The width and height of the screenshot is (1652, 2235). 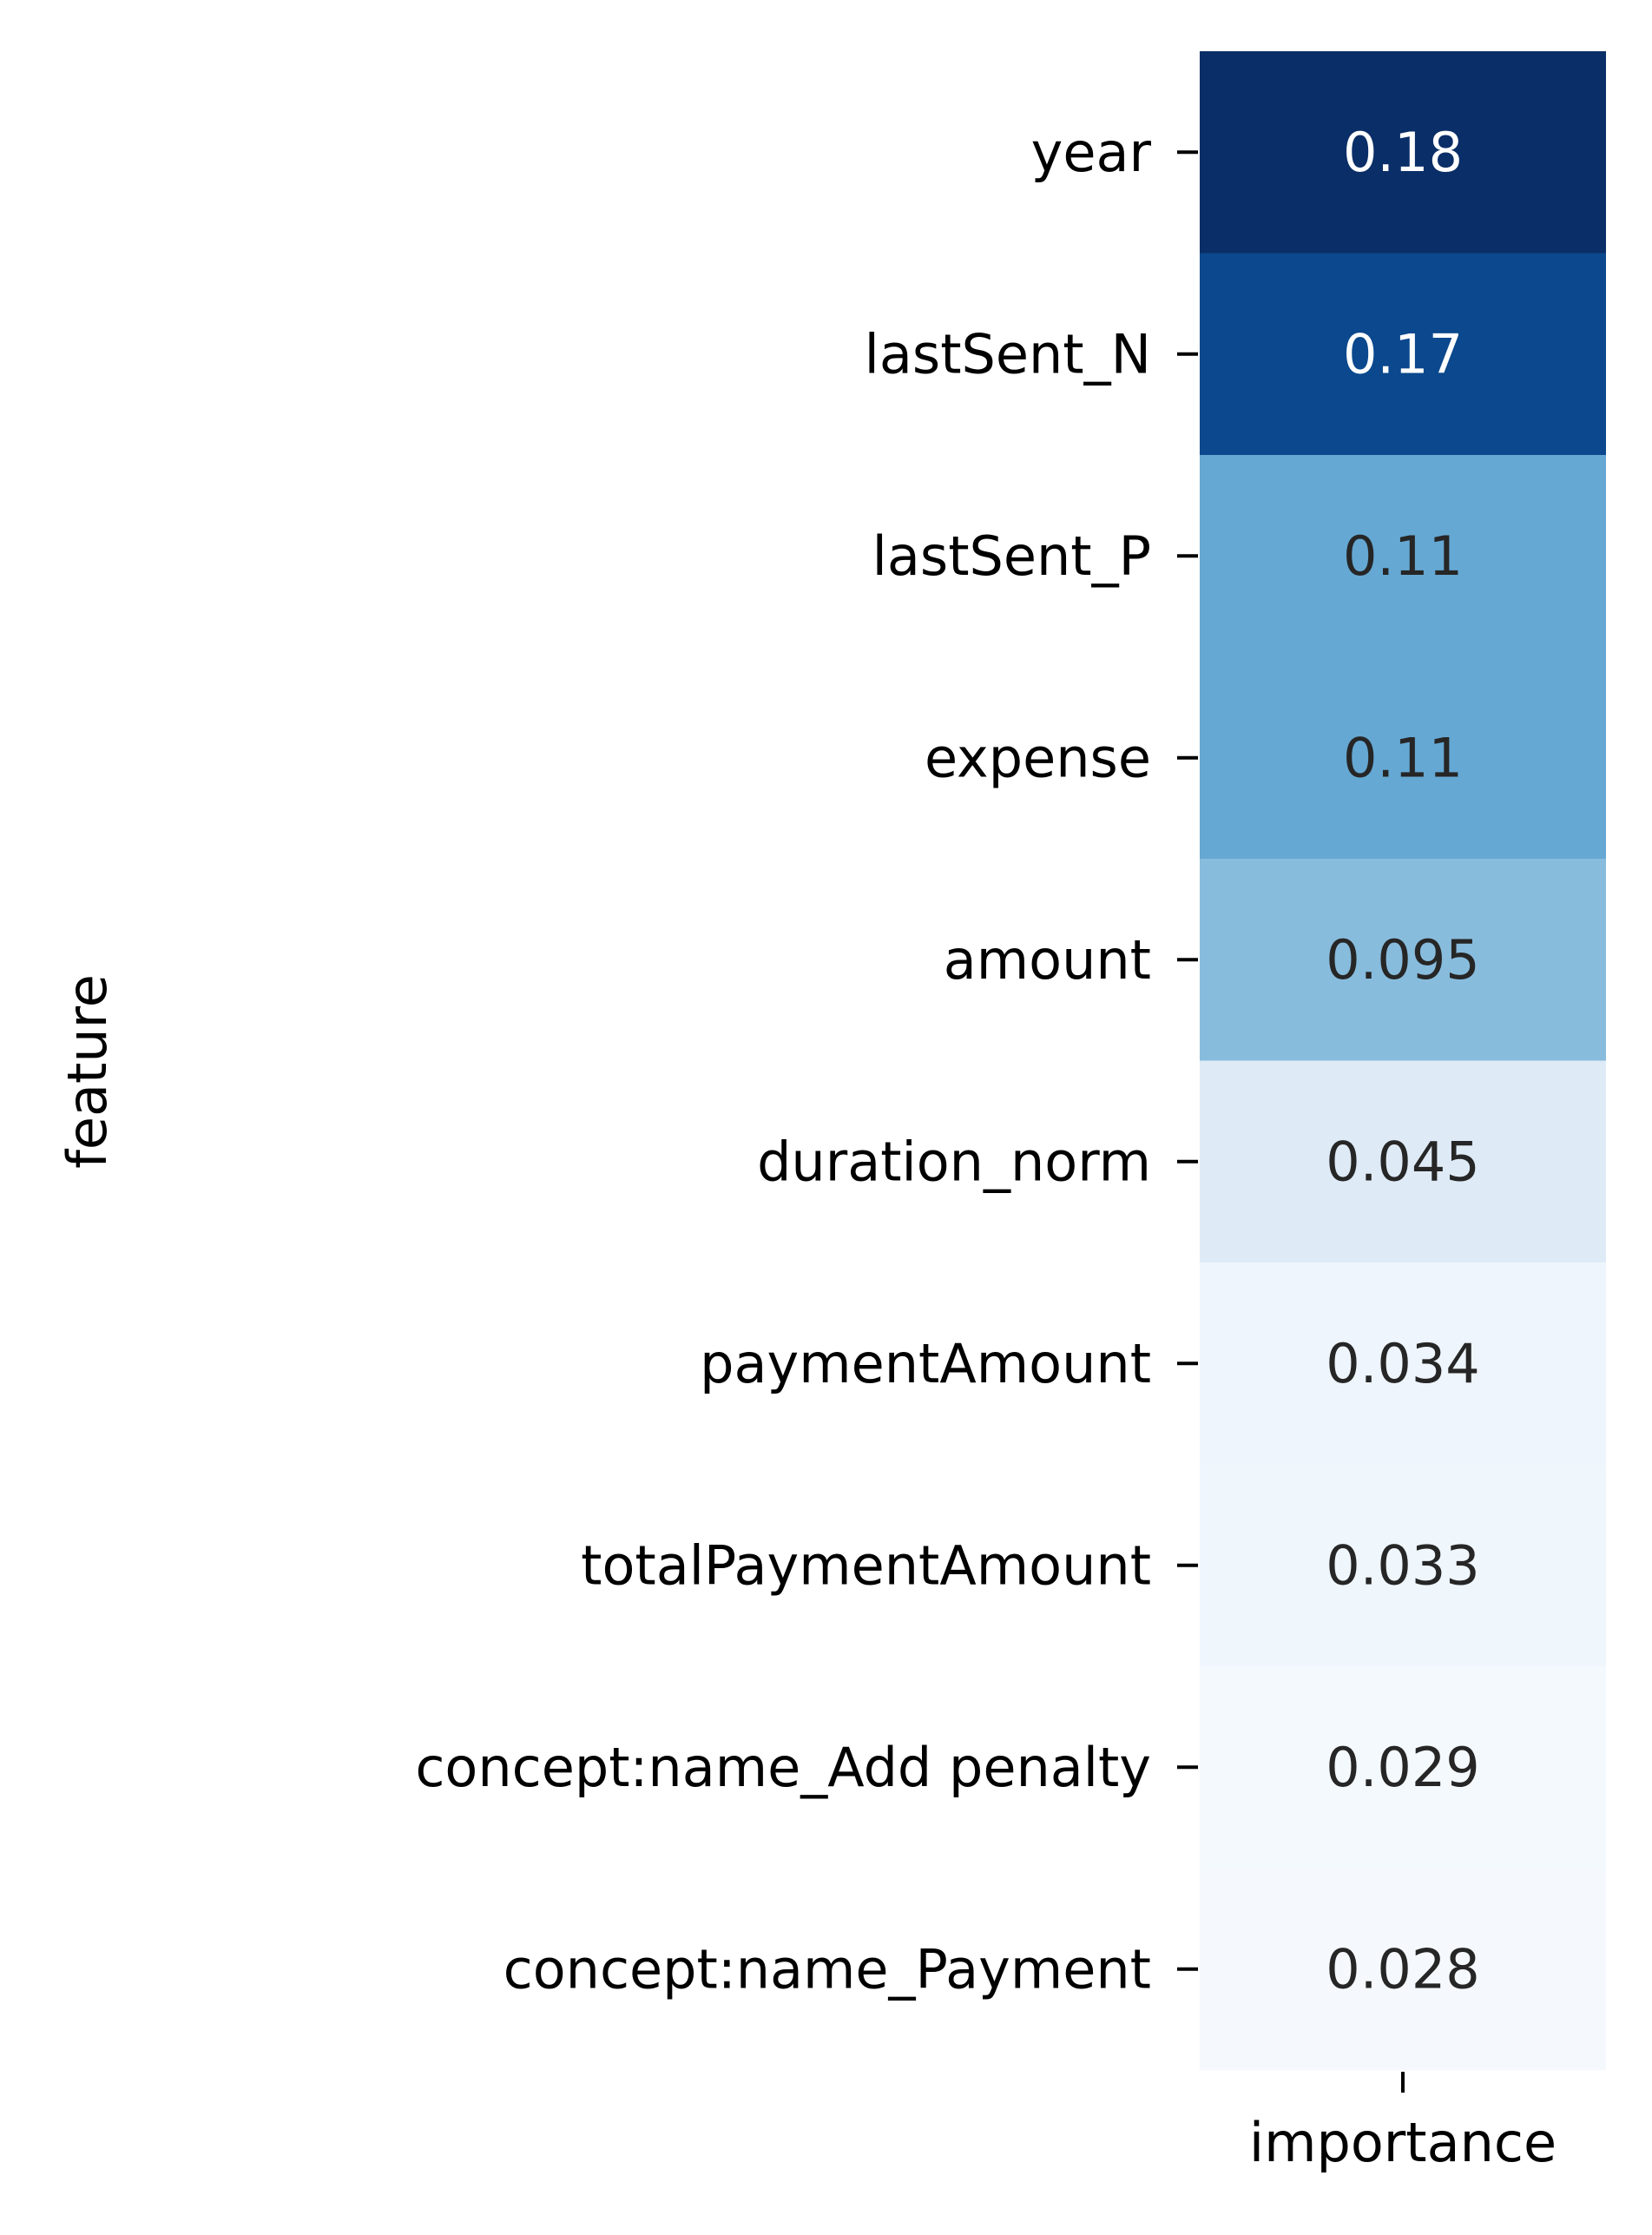 I want to click on y-tick-label: lastSent_N, so click(x=1008, y=354).